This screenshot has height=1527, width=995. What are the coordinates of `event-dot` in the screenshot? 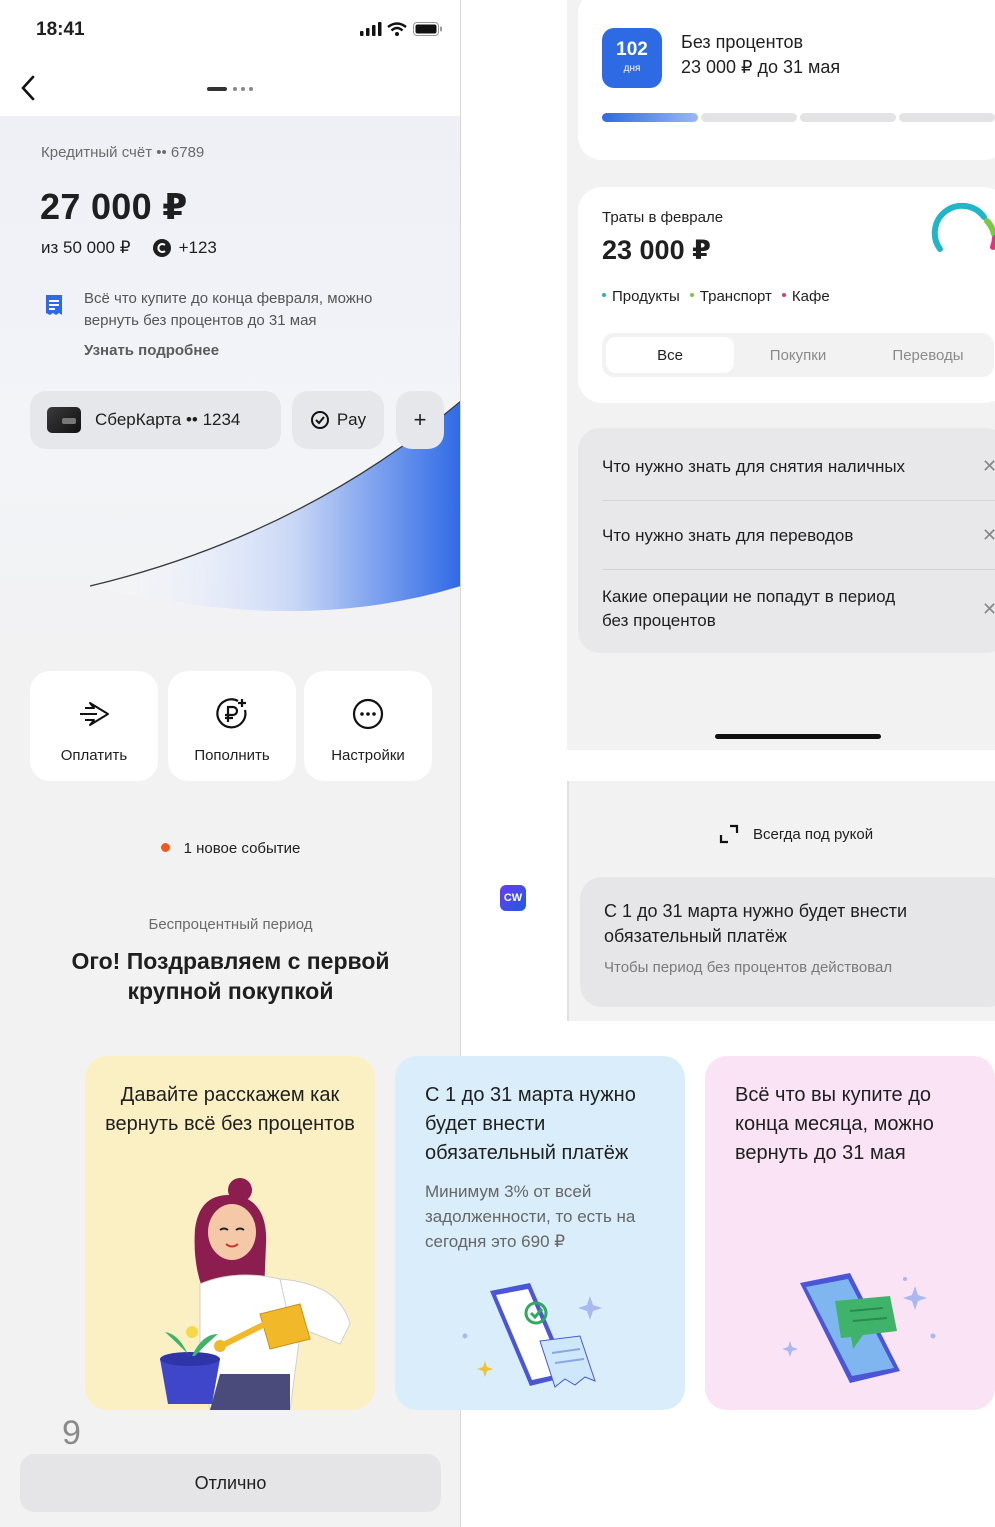 It's located at (165, 847).